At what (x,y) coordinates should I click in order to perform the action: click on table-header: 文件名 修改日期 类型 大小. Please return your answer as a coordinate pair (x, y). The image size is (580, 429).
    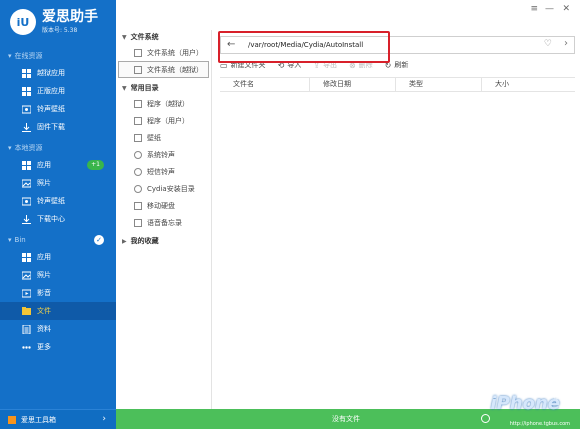
    Looking at the image, I should click on (397, 84).